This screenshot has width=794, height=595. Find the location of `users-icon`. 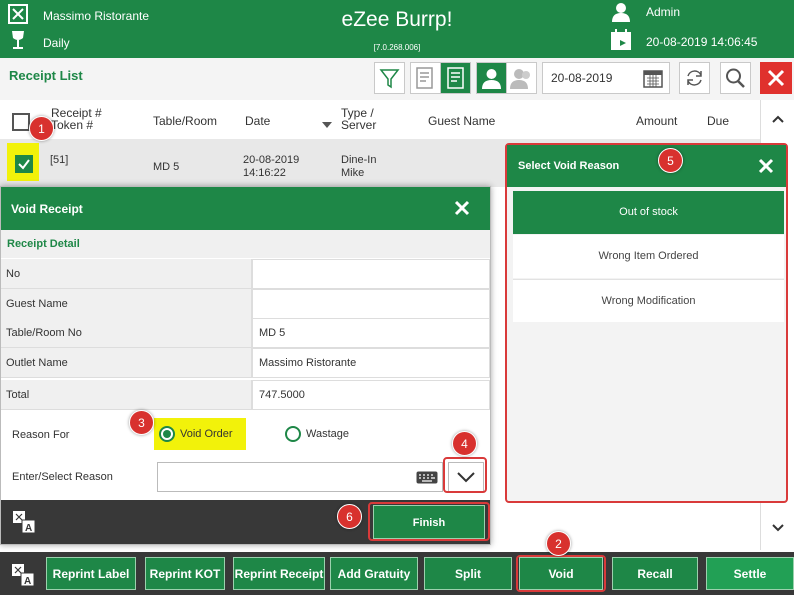

users-icon is located at coordinates (520, 79).